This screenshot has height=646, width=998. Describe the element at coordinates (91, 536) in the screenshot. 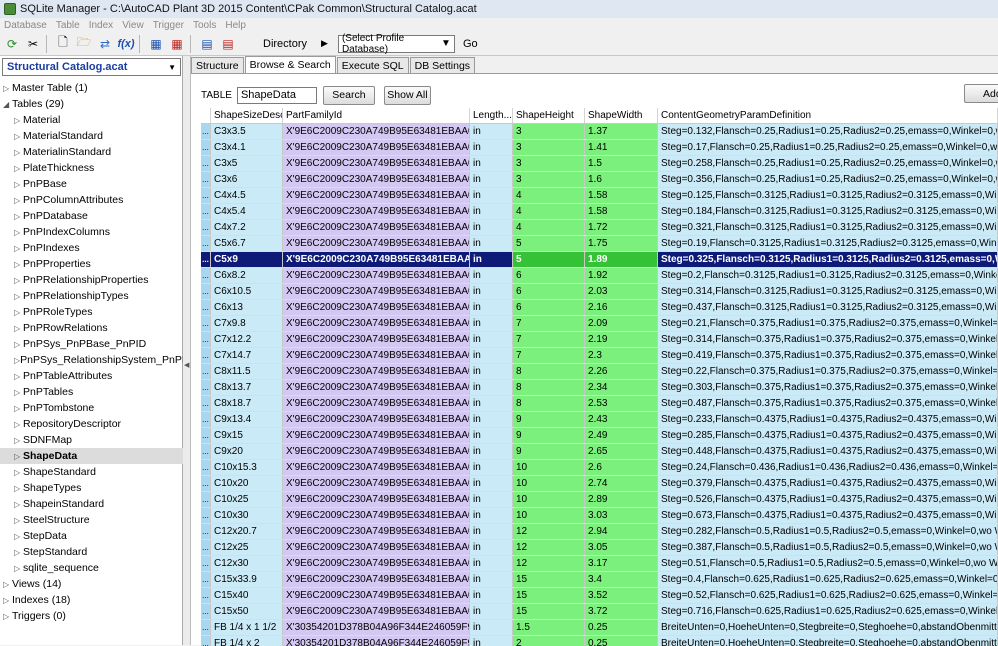

I see `tree-item: ▷ StepData` at that location.